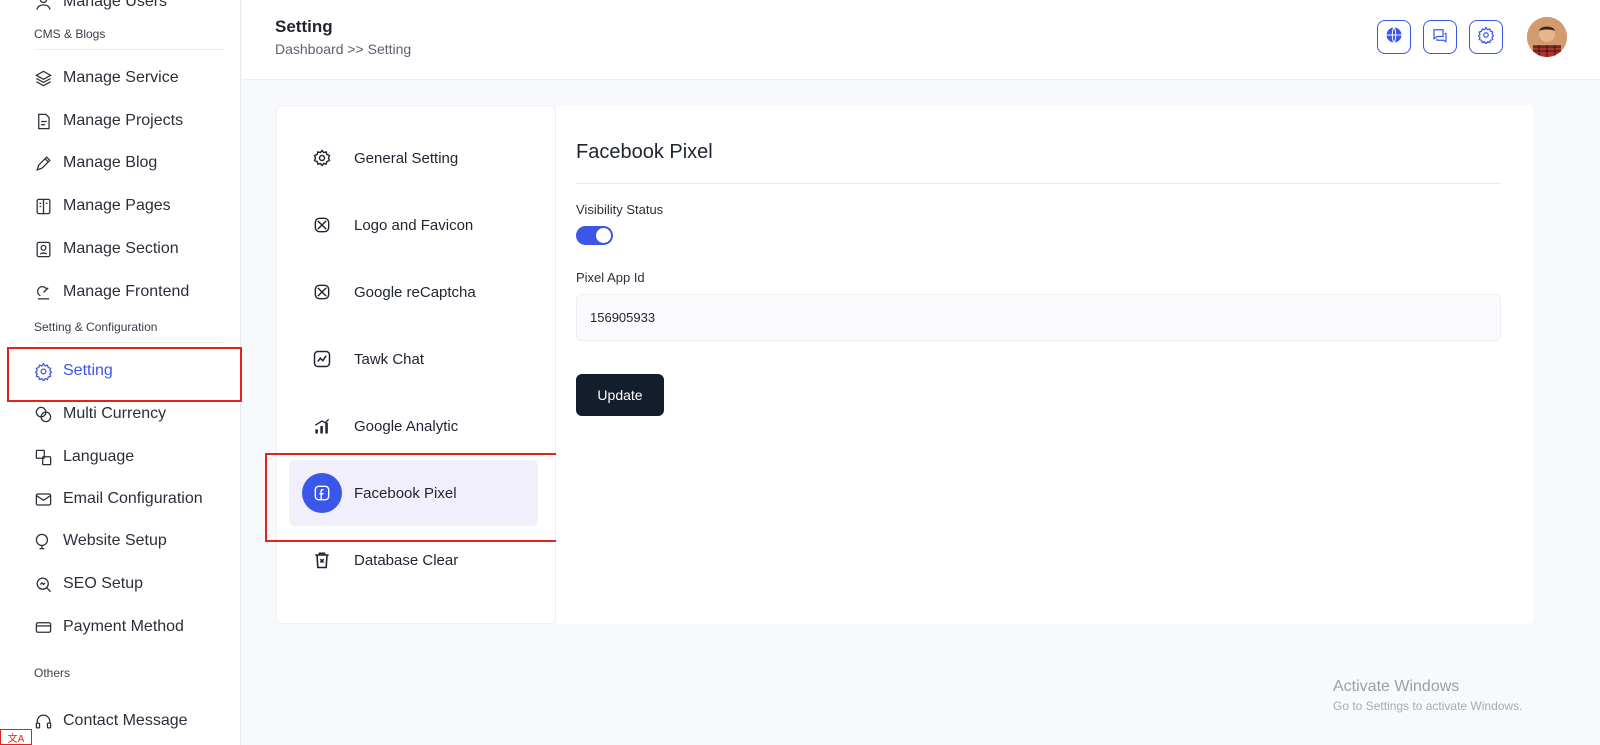 The image size is (1600, 745). Describe the element at coordinates (405, 493) in the screenshot. I see `settings-menu-label: Facebook Pixel` at that location.